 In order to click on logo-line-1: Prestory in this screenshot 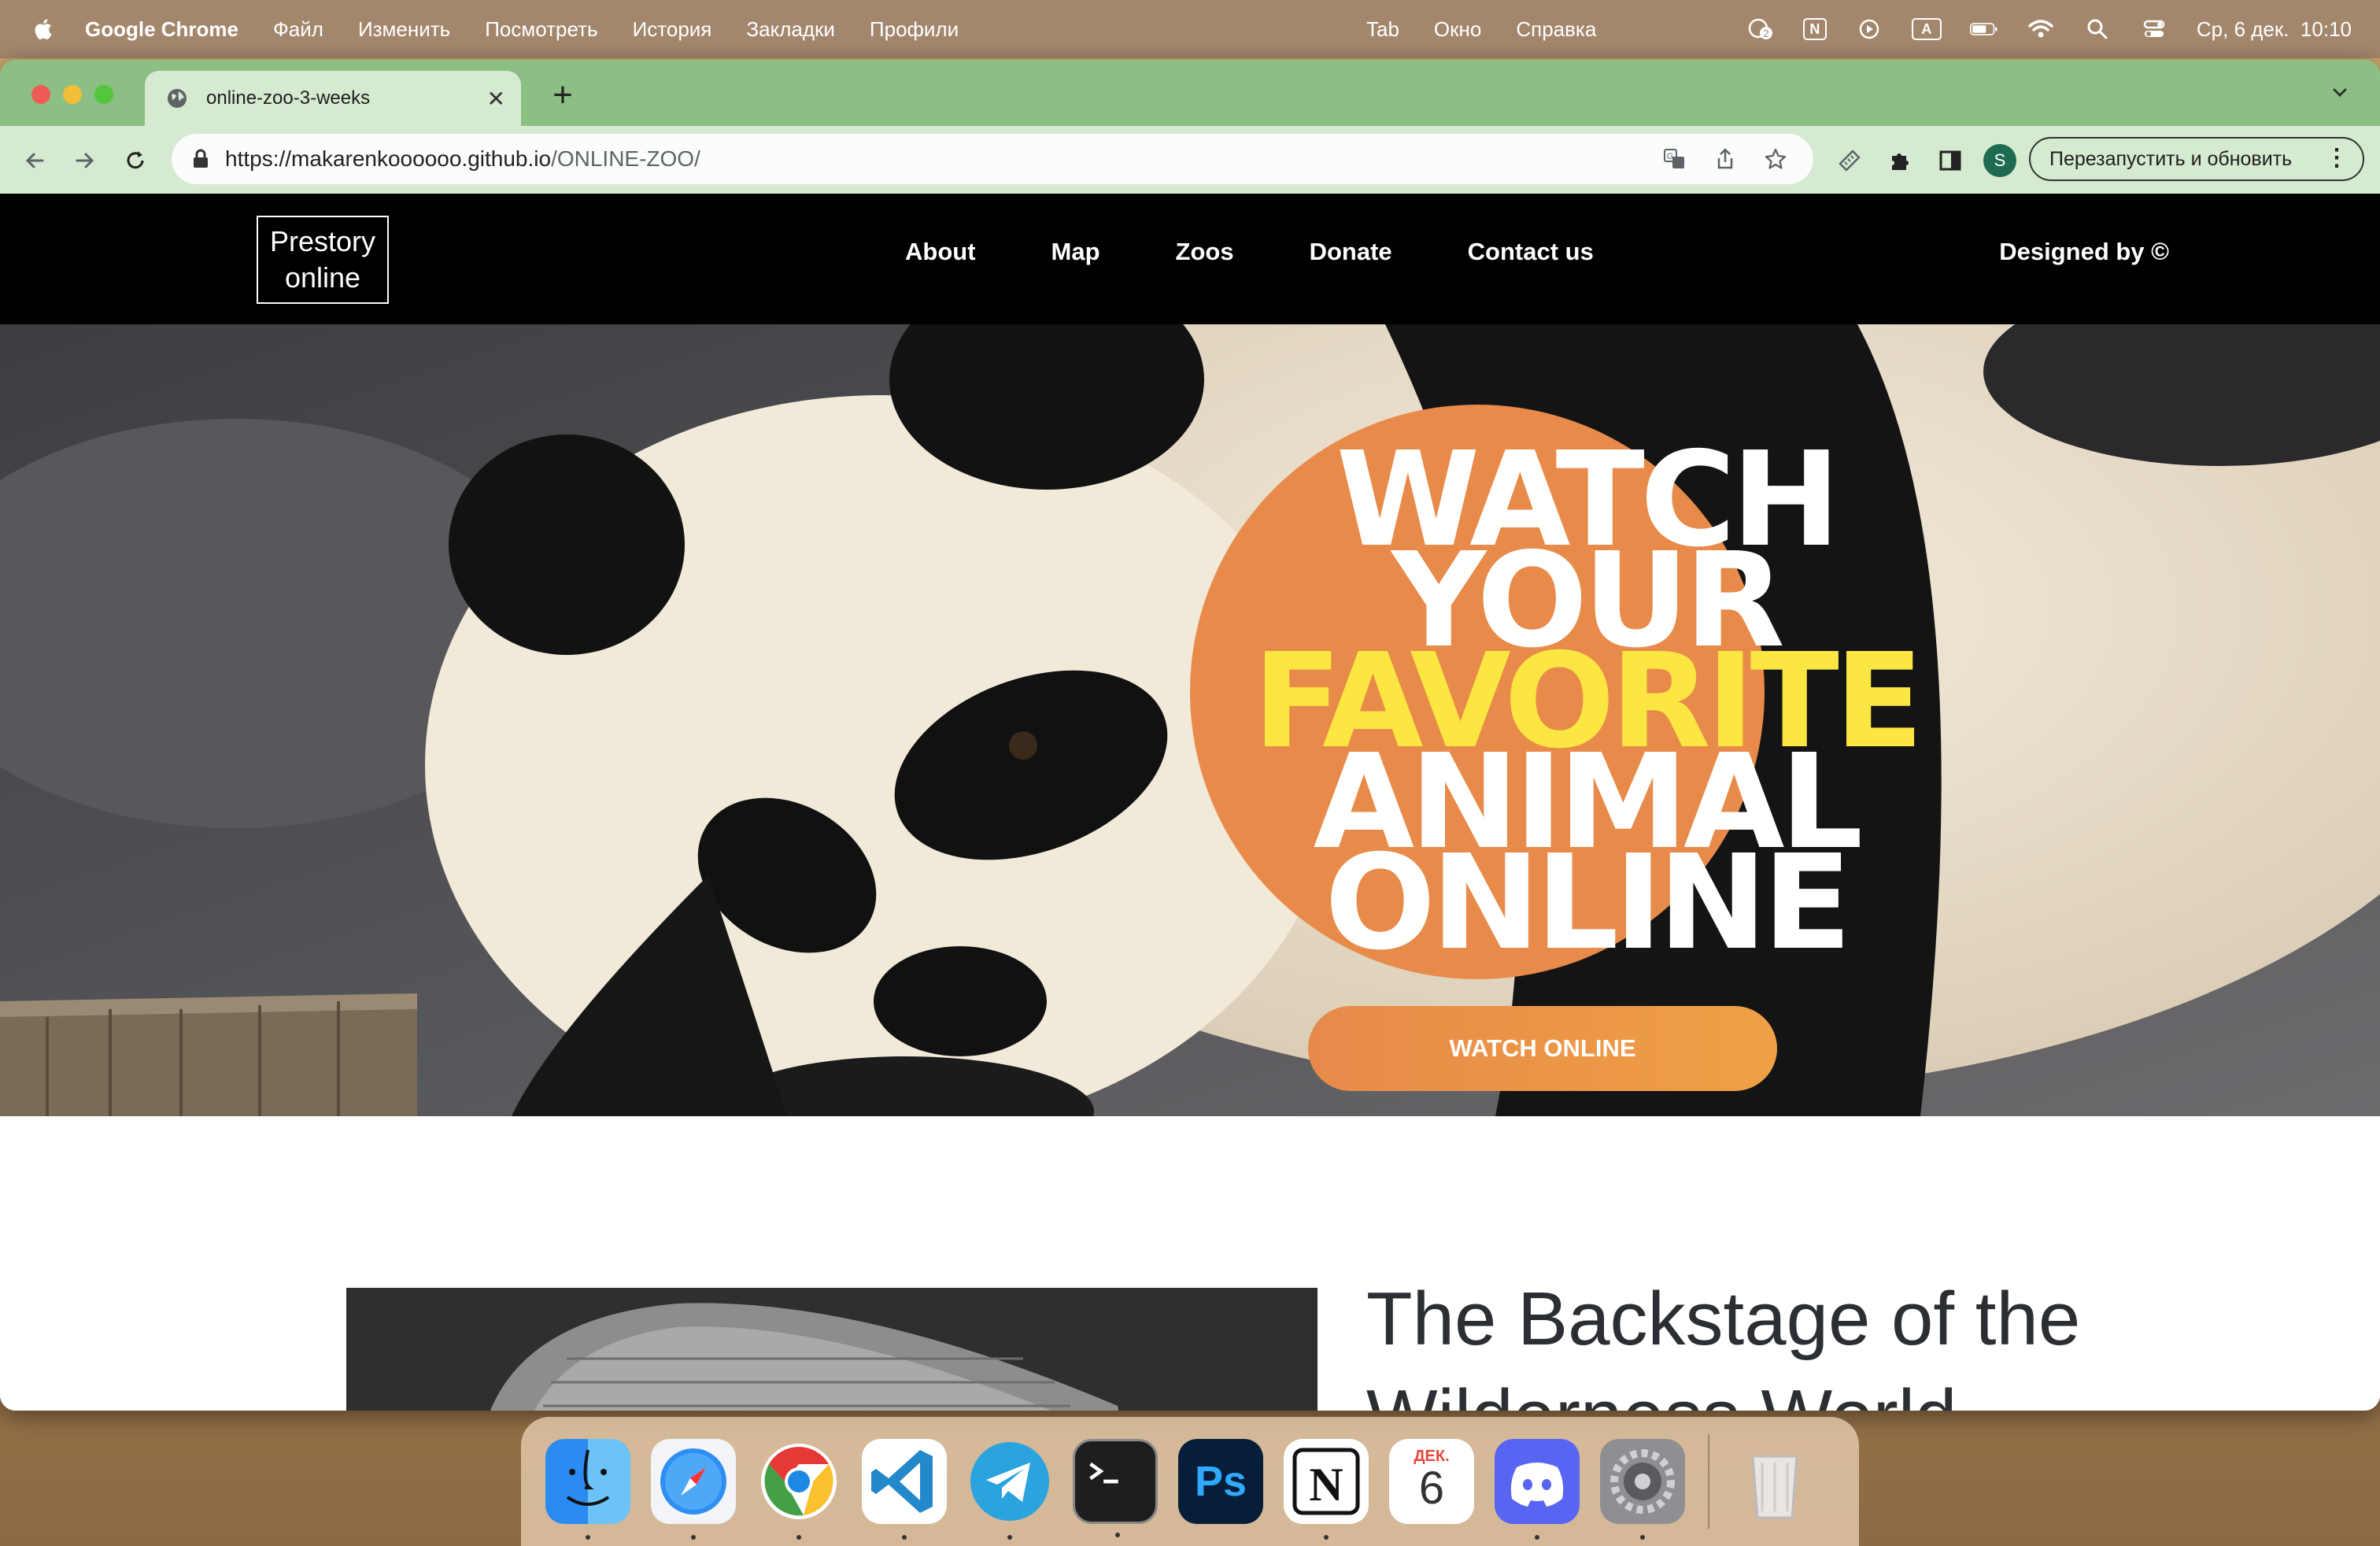, I will do `click(322, 241)`.